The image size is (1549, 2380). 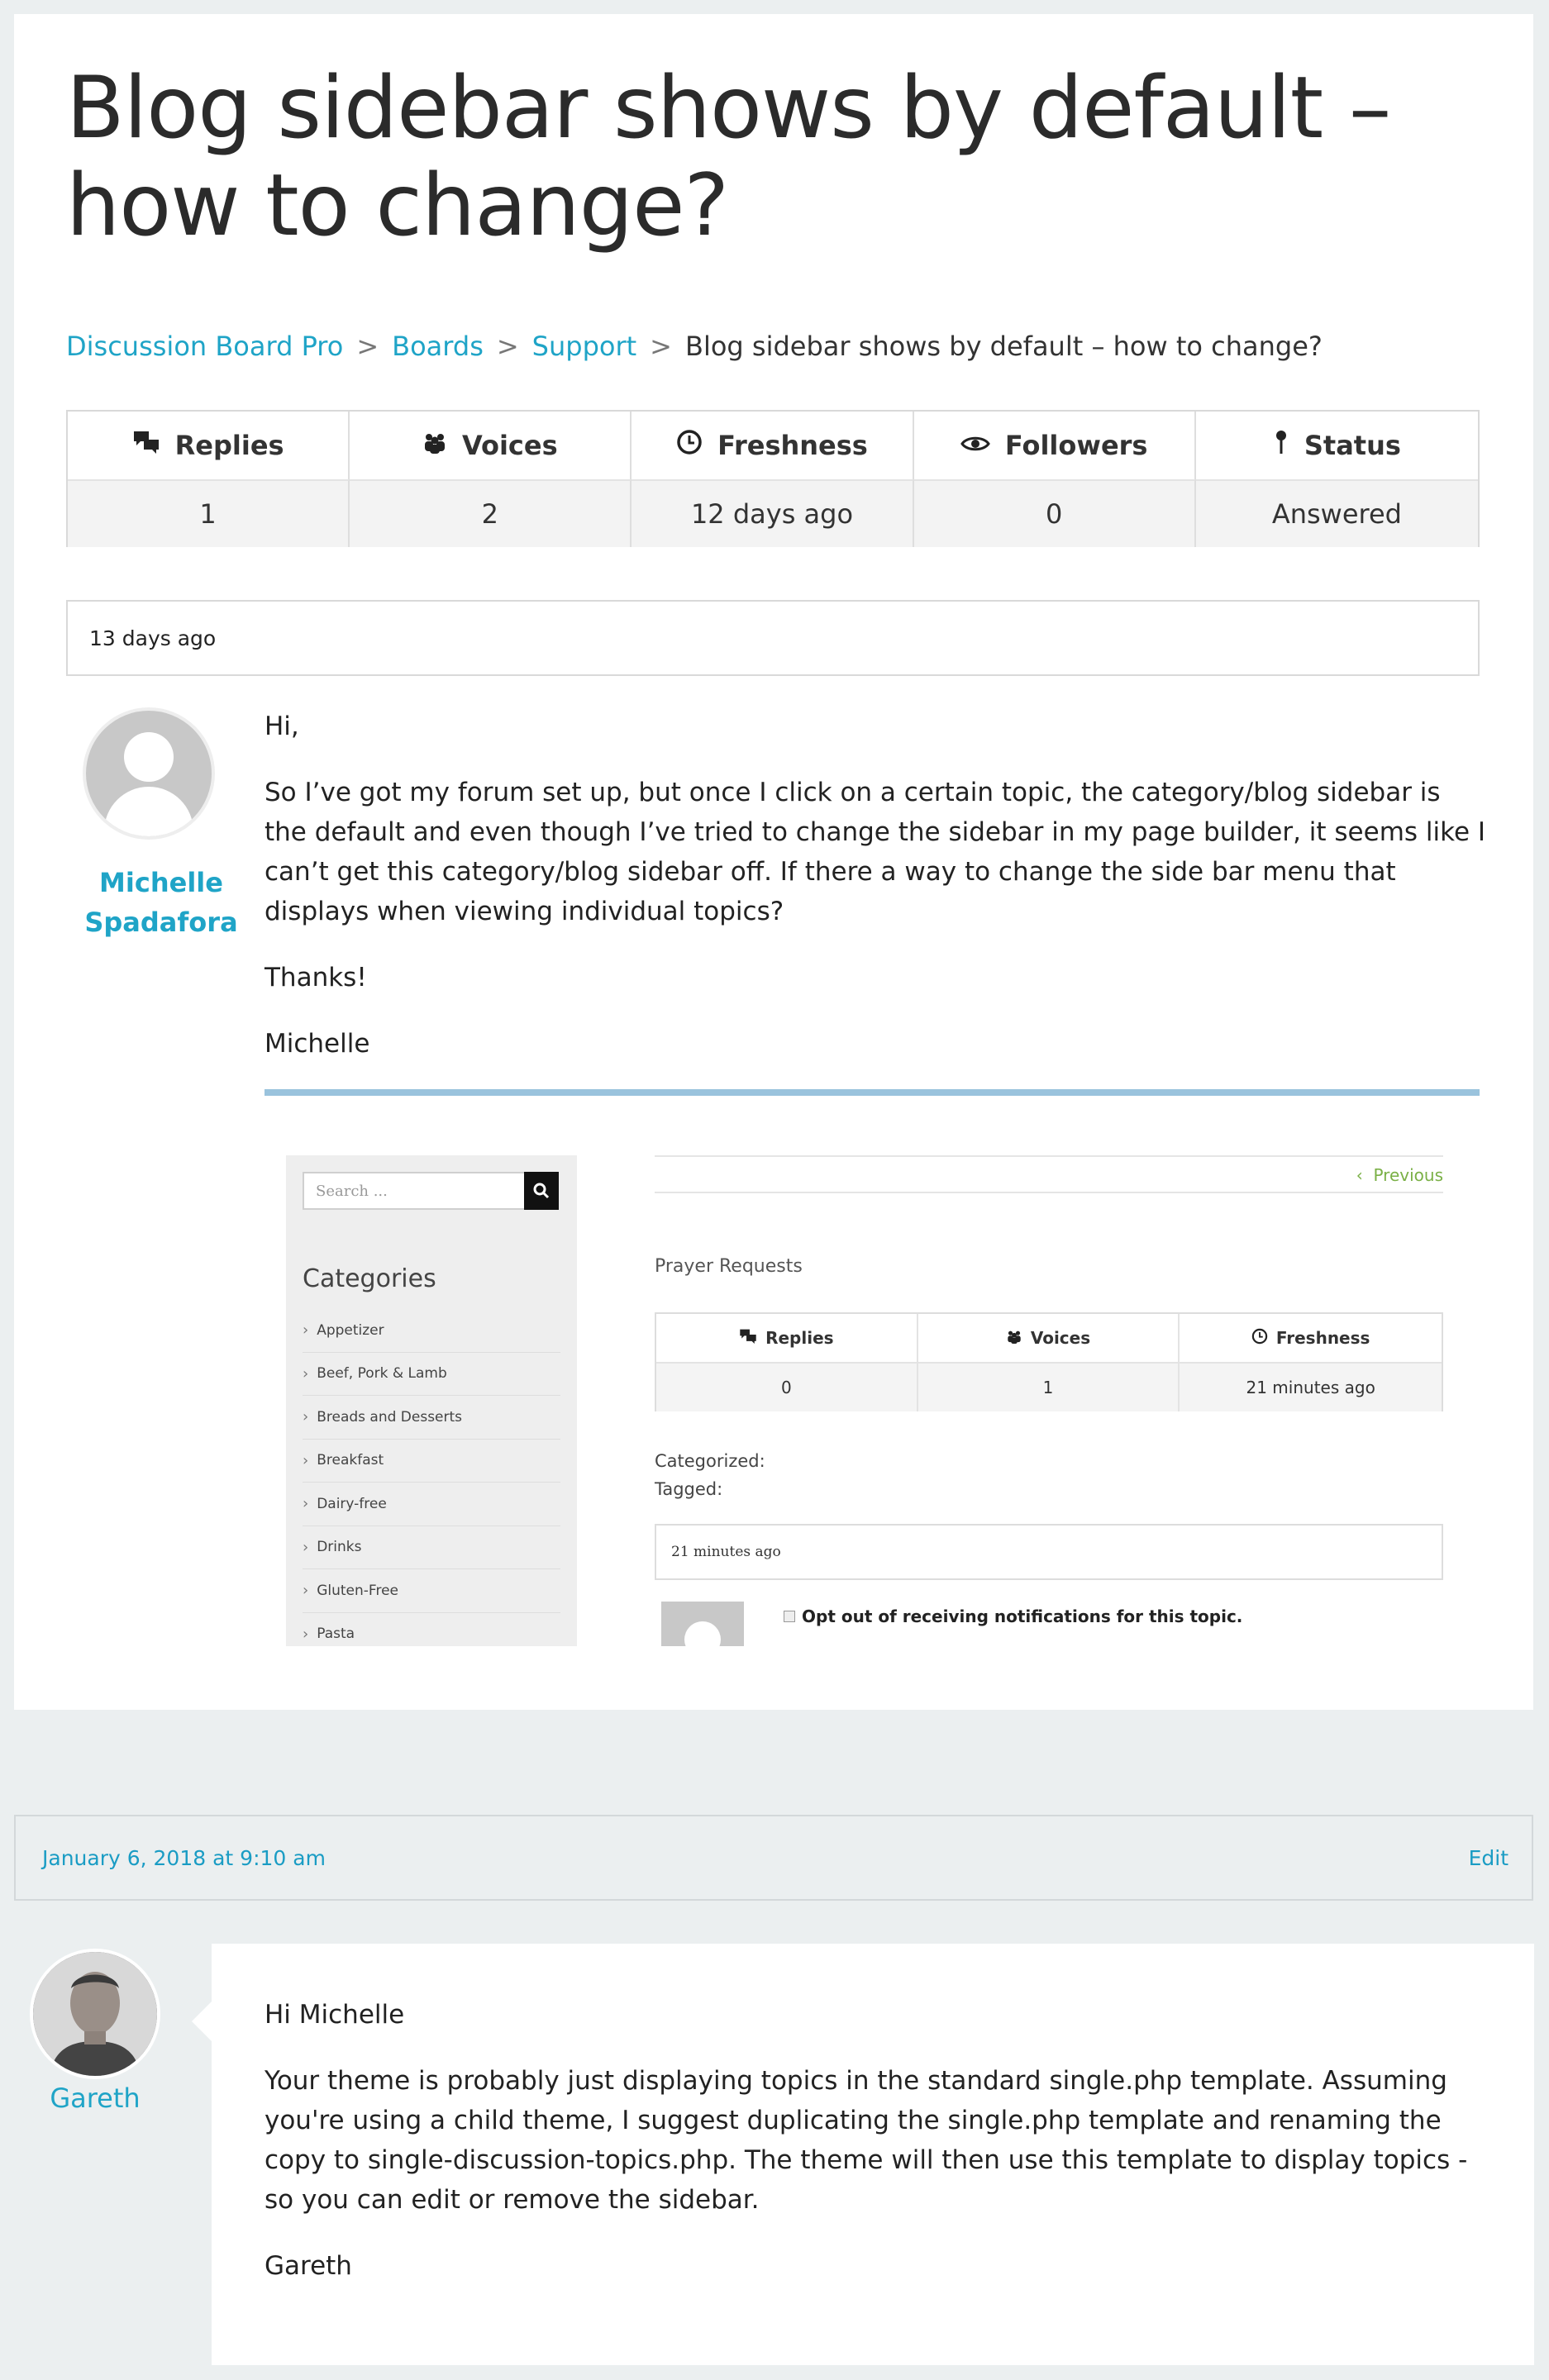 What do you see at coordinates (1488, 1858) in the screenshot?
I see `edit-link: Edit` at bounding box center [1488, 1858].